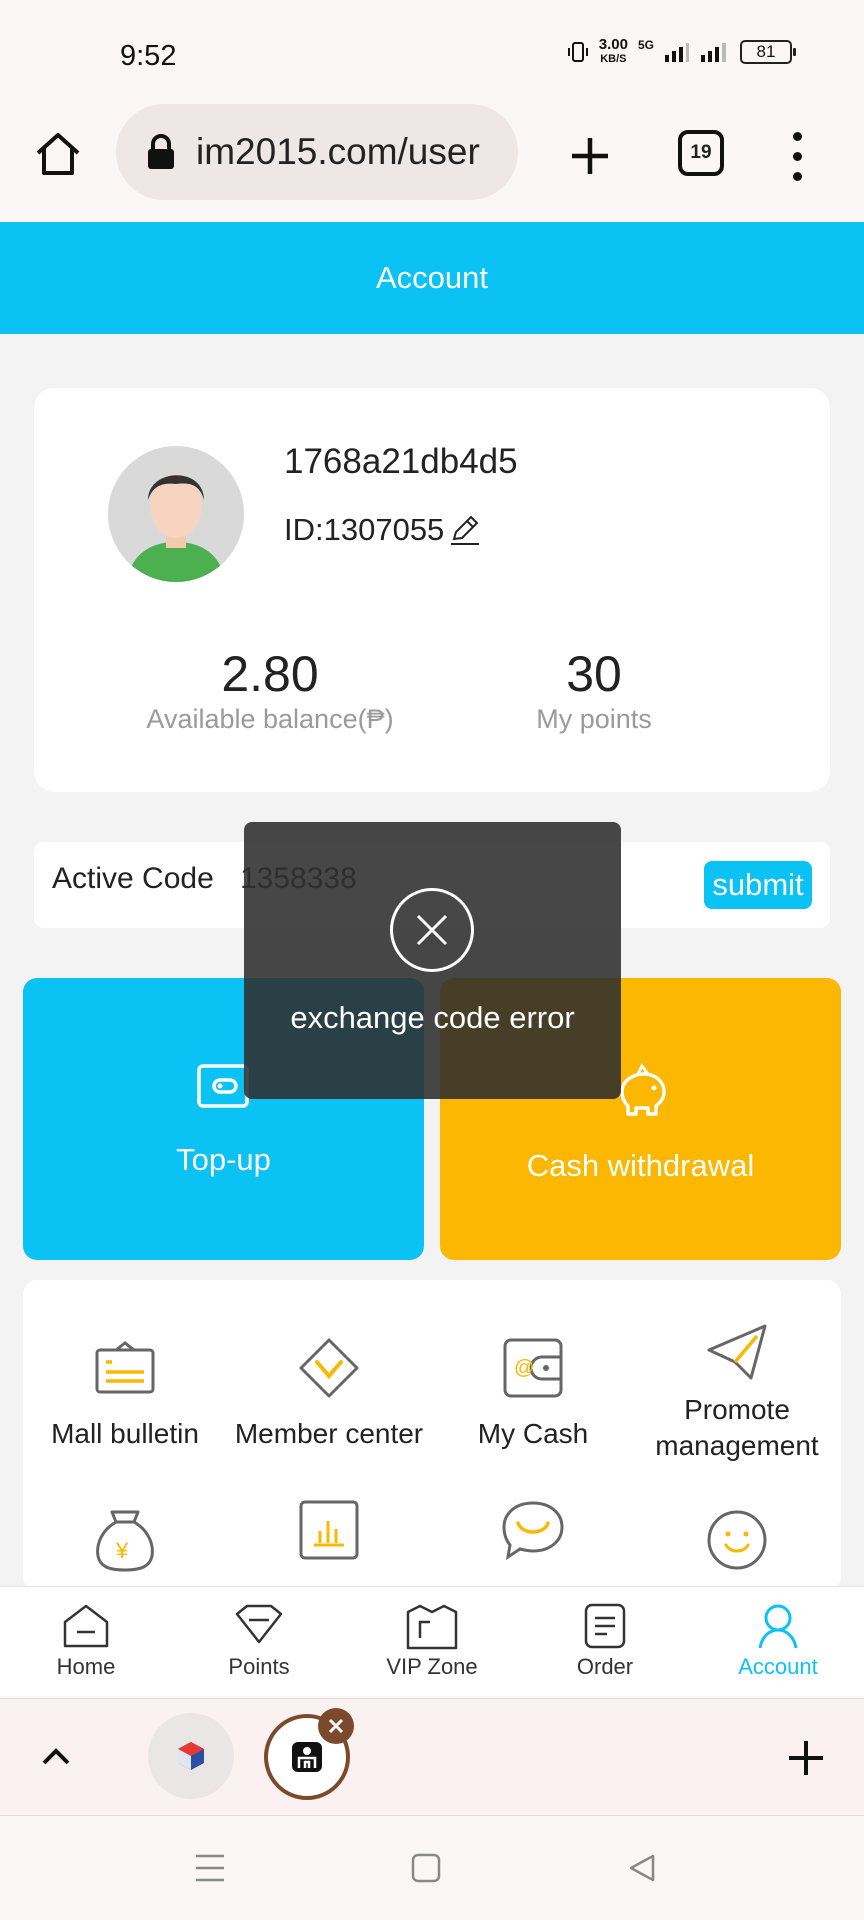  I want to click on tab-group-add-button, so click(806, 1758).